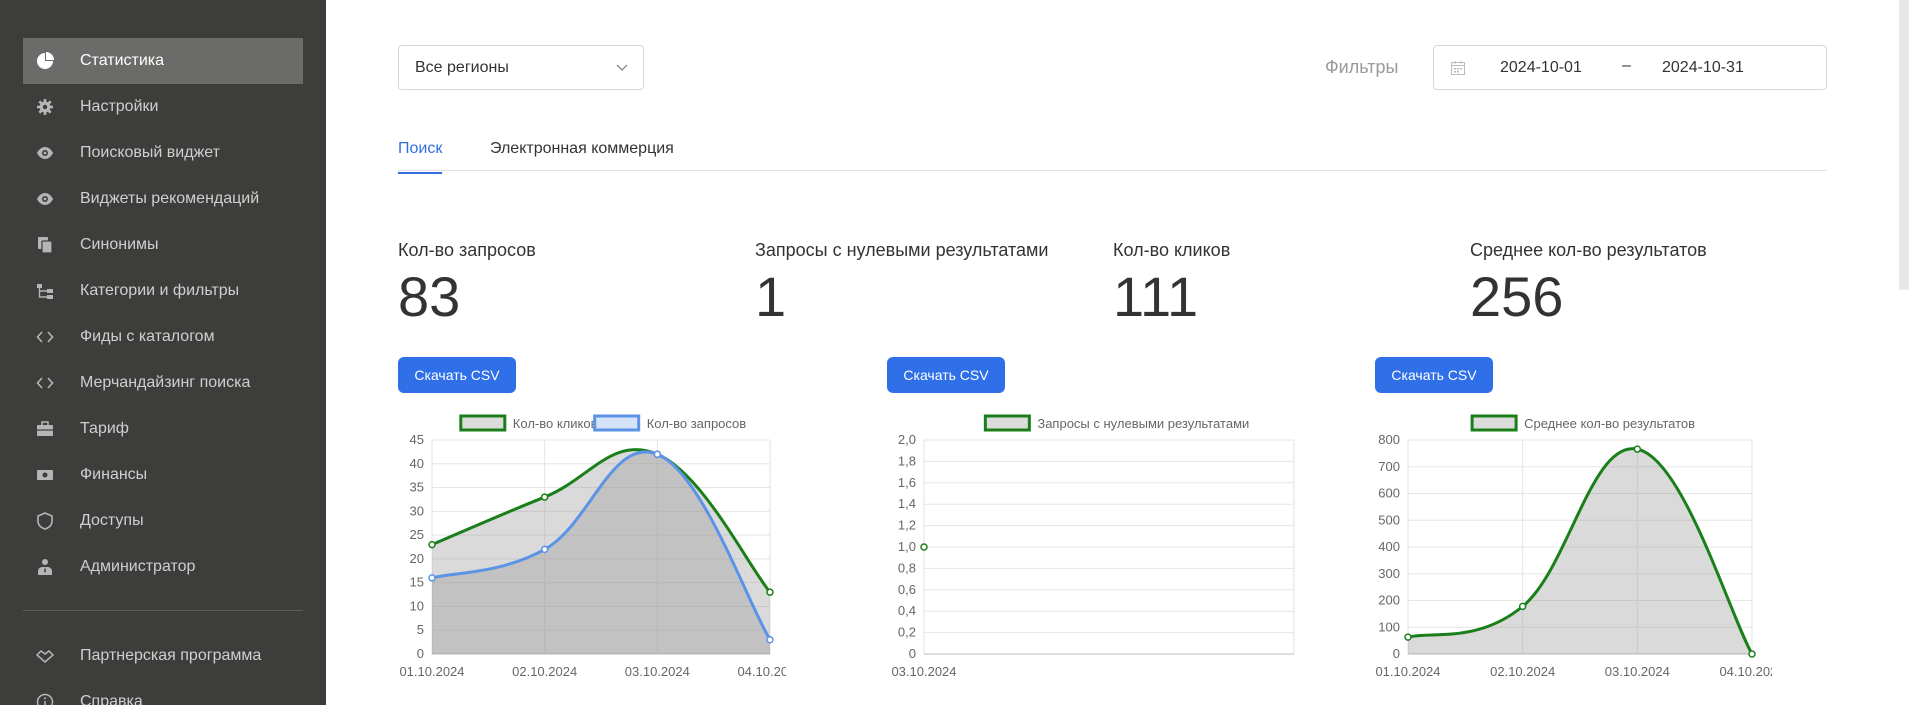  I want to click on sidebar-item-label: Тариф, so click(104, 428).